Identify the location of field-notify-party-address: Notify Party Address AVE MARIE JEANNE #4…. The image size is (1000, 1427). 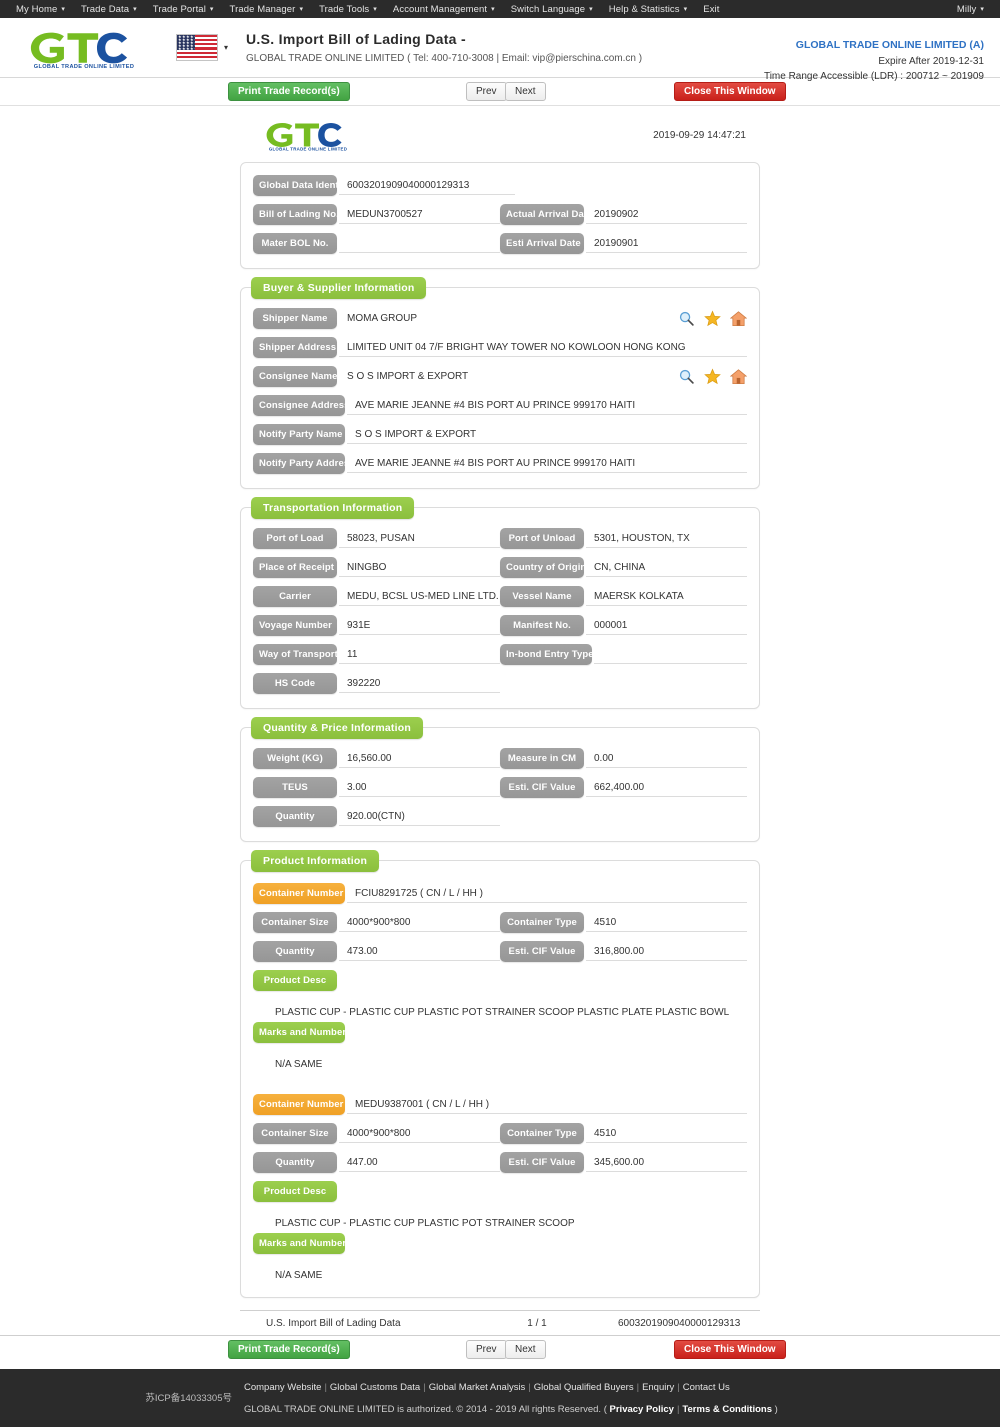
(500, 463).